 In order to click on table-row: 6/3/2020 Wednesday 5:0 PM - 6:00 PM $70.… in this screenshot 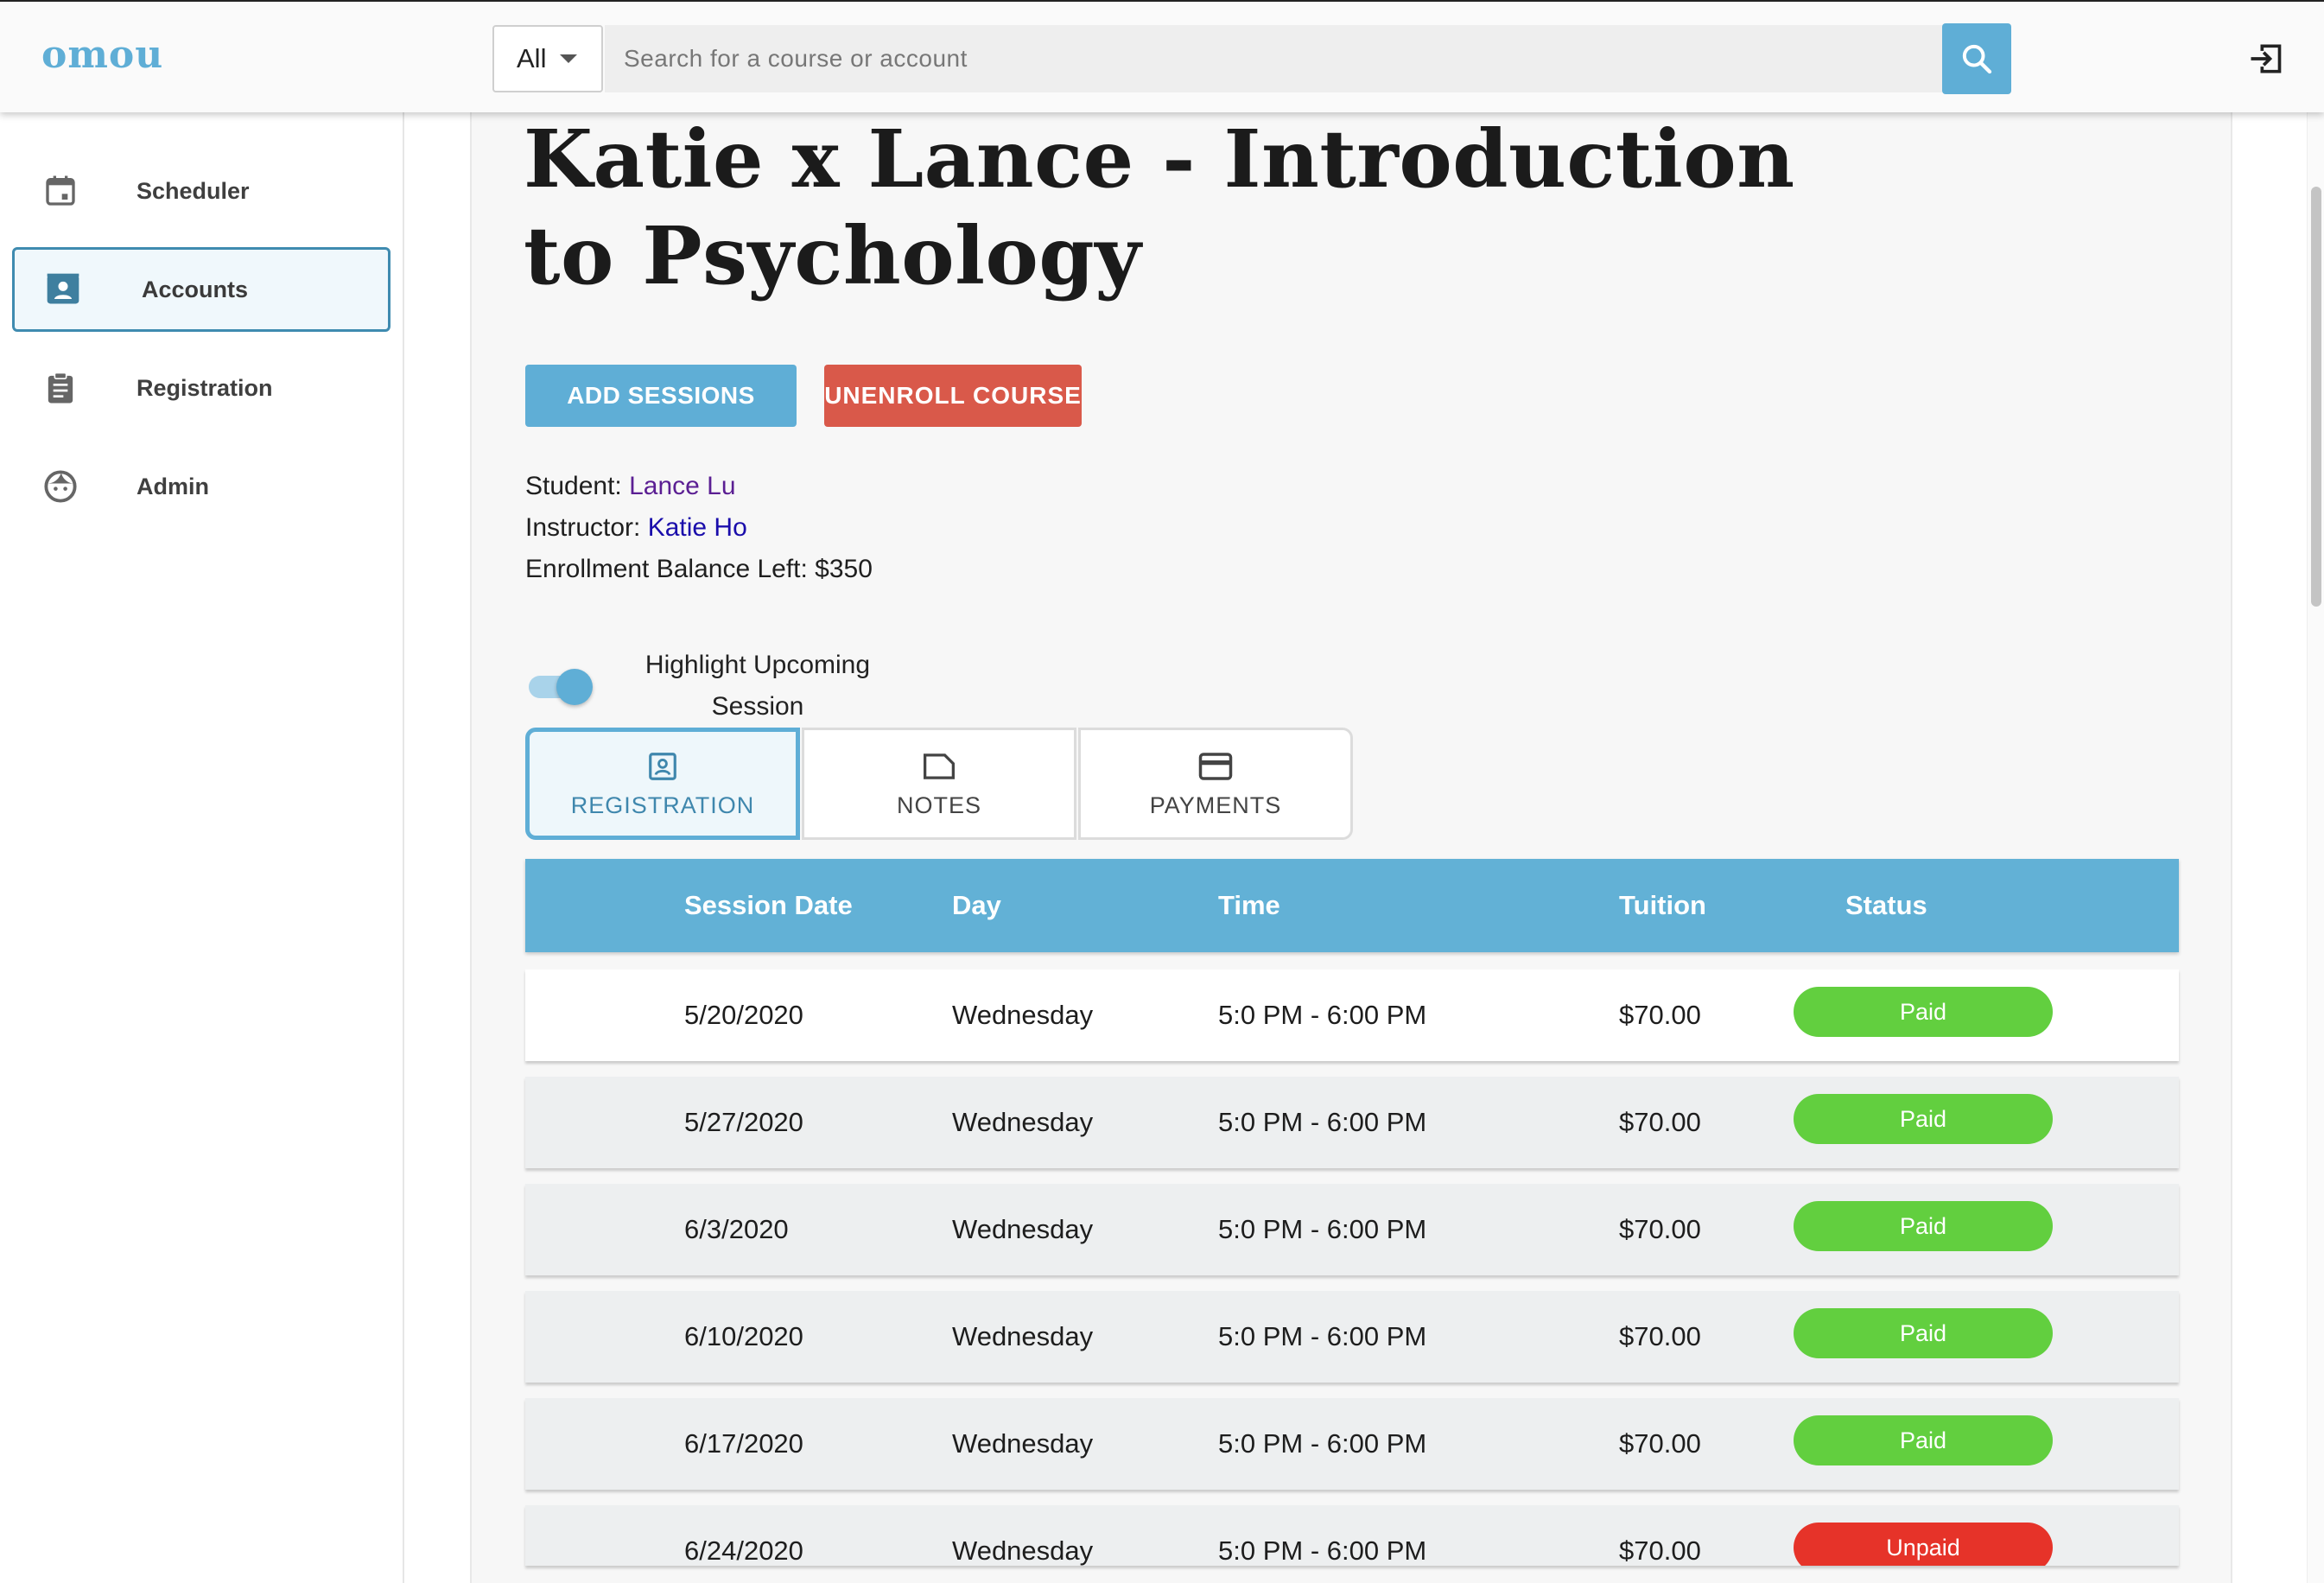, I will do `click(1352, 1229)`.